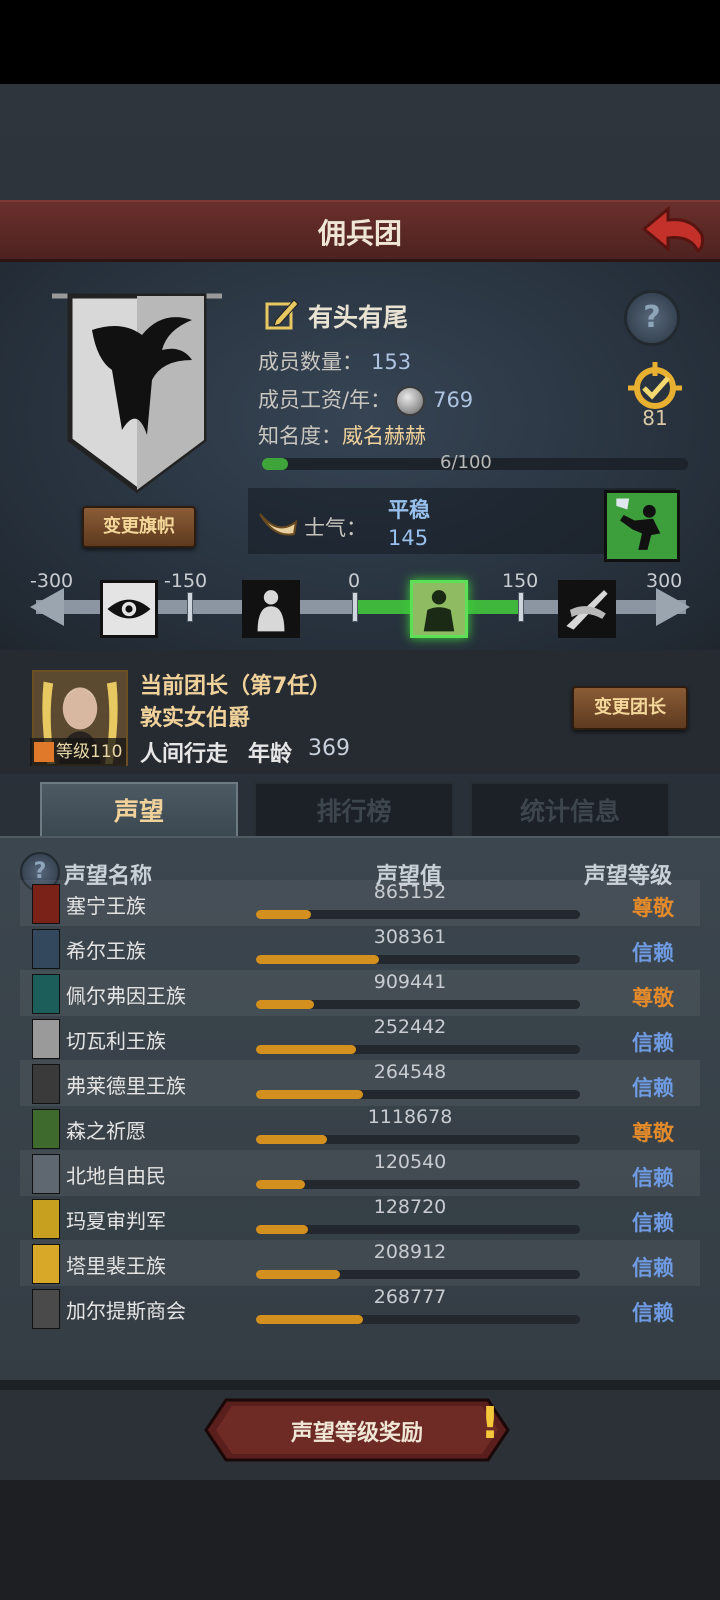 This screenshot has height=1600, width=720. I want to click on salary-stat: 成员工资/年： 769, so click(365, 400).